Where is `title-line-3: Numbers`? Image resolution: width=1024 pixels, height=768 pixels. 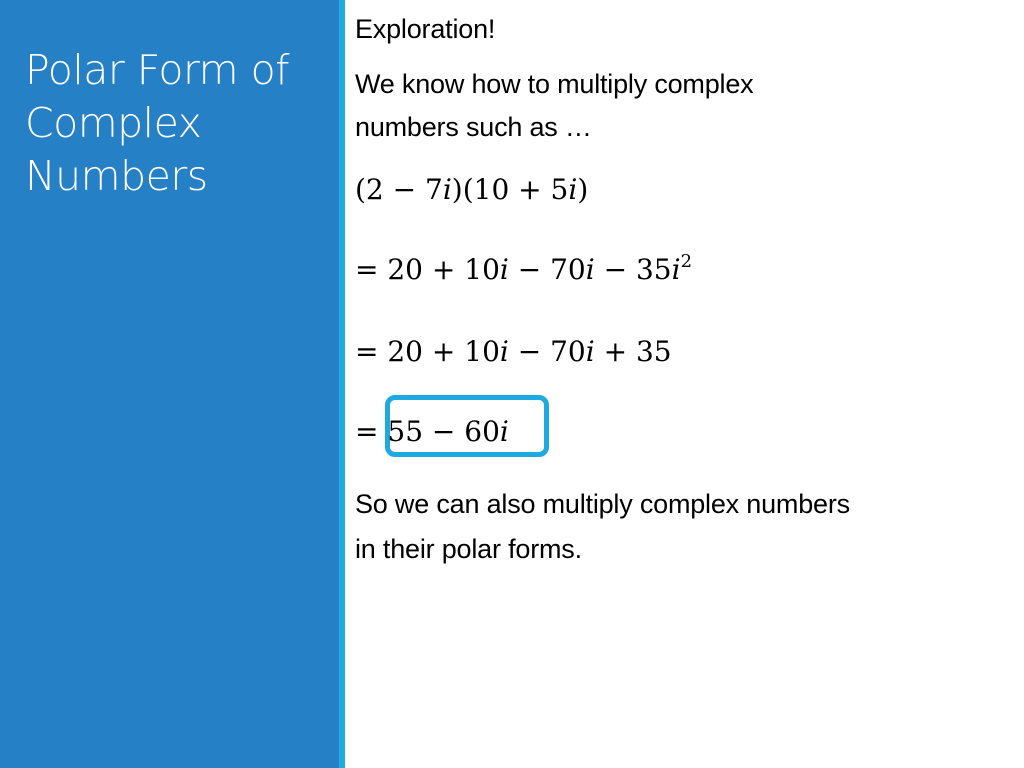
title-line-3: Numbers is located at coordinates (116, 176).